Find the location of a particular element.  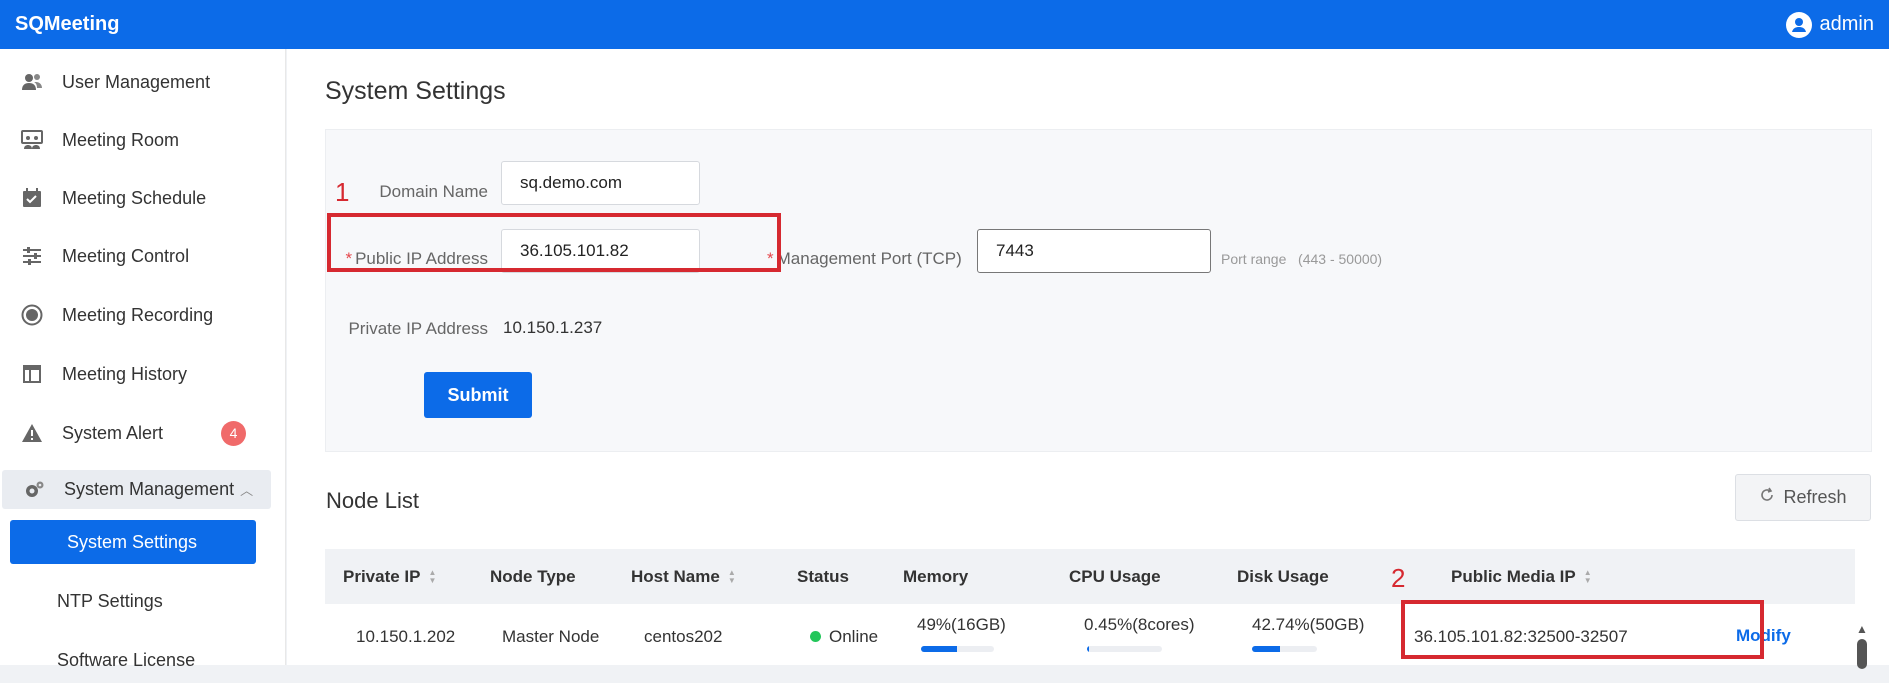

domain-name-label: Domain Name is located at coordinates (433, 191).